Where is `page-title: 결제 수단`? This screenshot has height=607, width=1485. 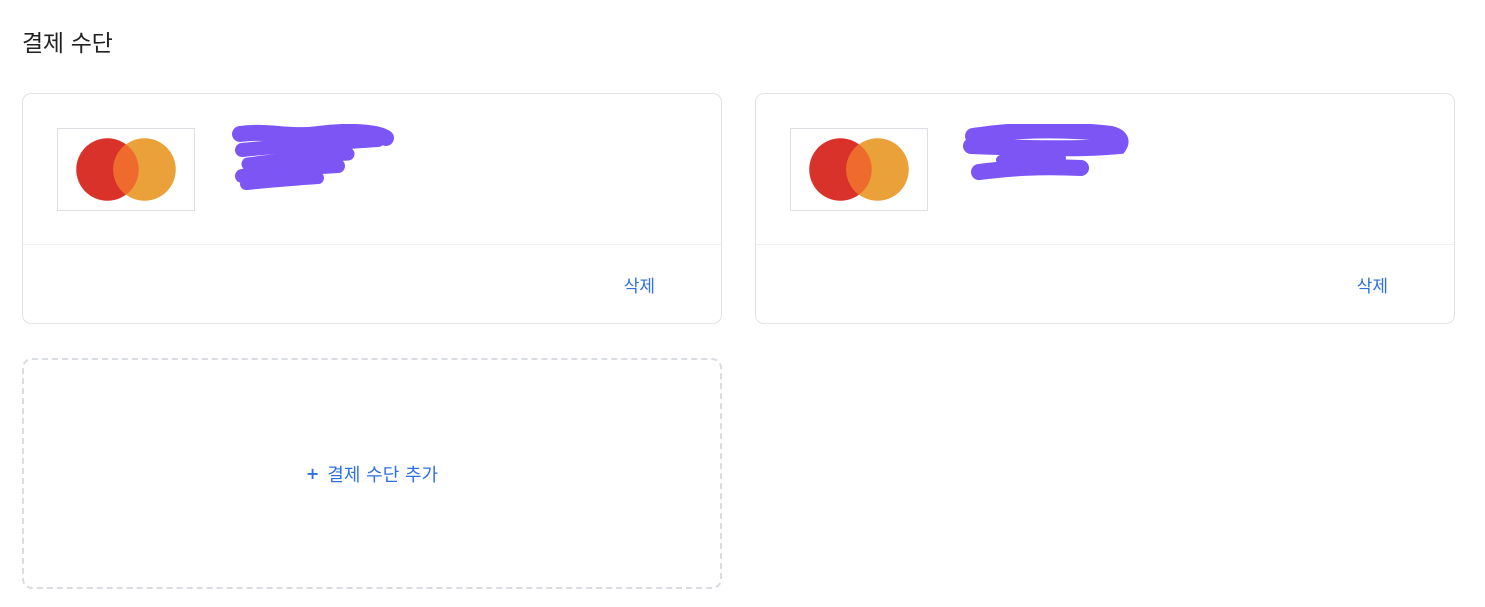 page-title: 결제 수단 is located at coordinates (67, 44).